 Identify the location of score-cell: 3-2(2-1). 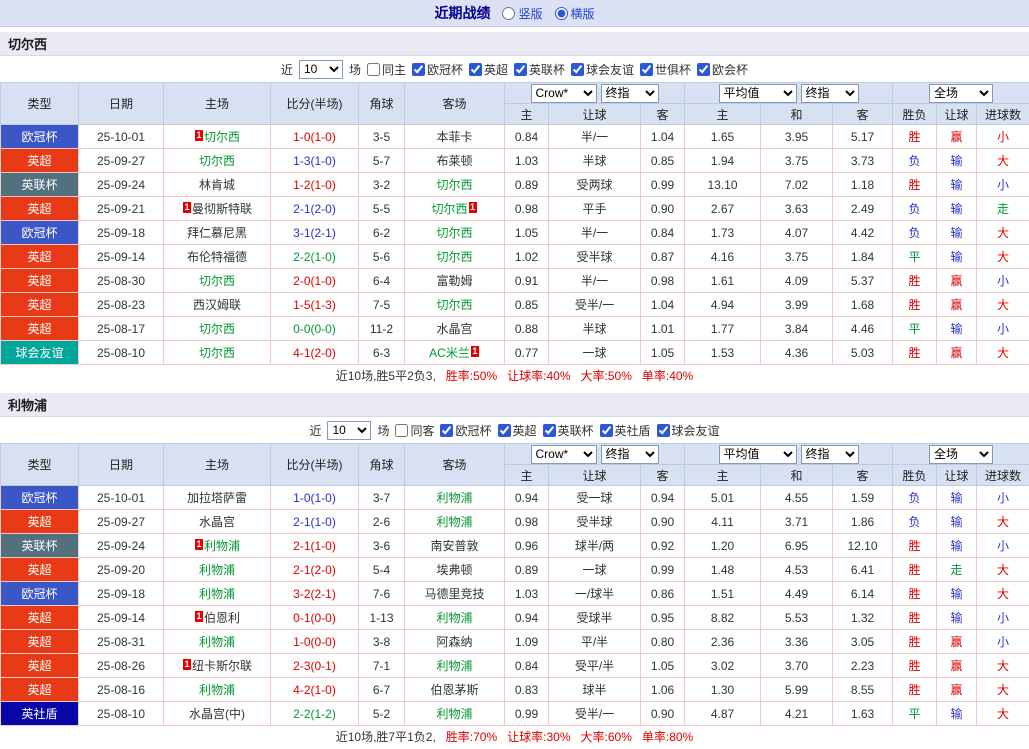
(315, 594).